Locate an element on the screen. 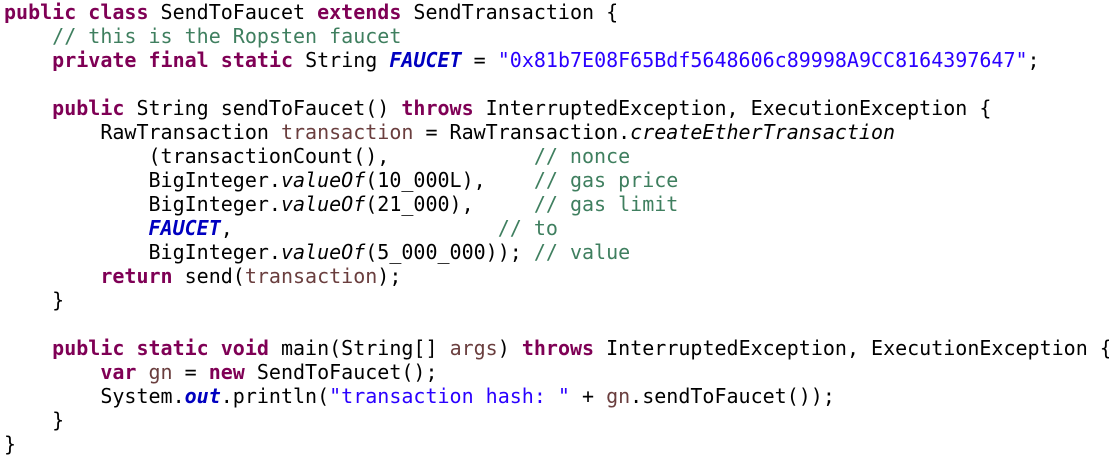 The height and width of the screenshot is (459, 1109). code-text: RawTransaction is located at coordinates (142, 132).